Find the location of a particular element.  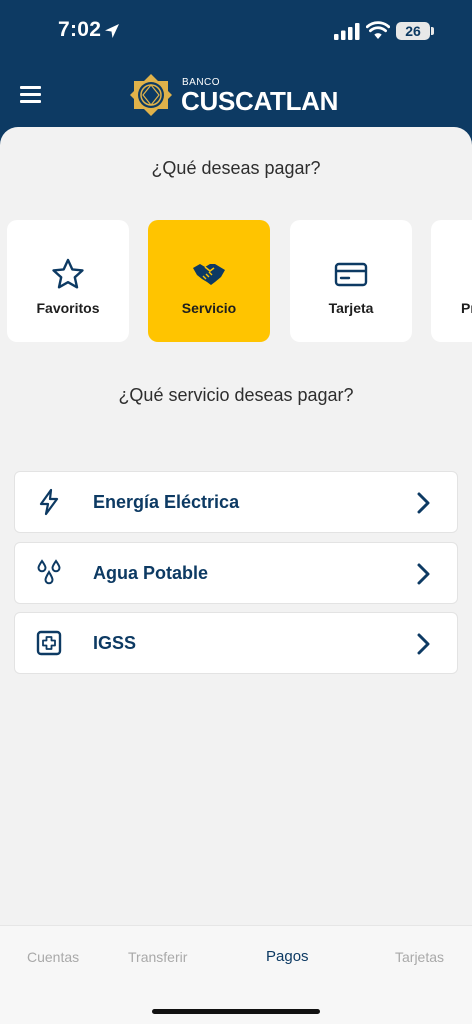

category-card-servicio: Servicio is located at coordinates (209, 281).